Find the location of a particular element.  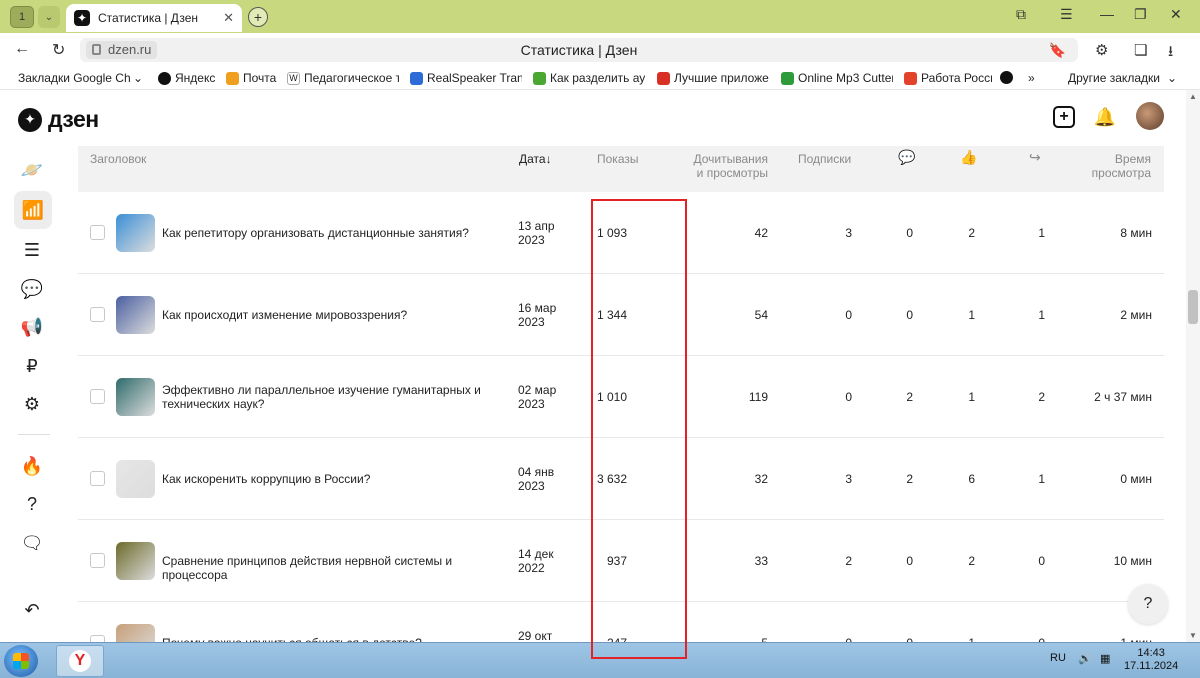

bookmarks-panel-icon: ⧉ is located at coordinates (1021, 14).